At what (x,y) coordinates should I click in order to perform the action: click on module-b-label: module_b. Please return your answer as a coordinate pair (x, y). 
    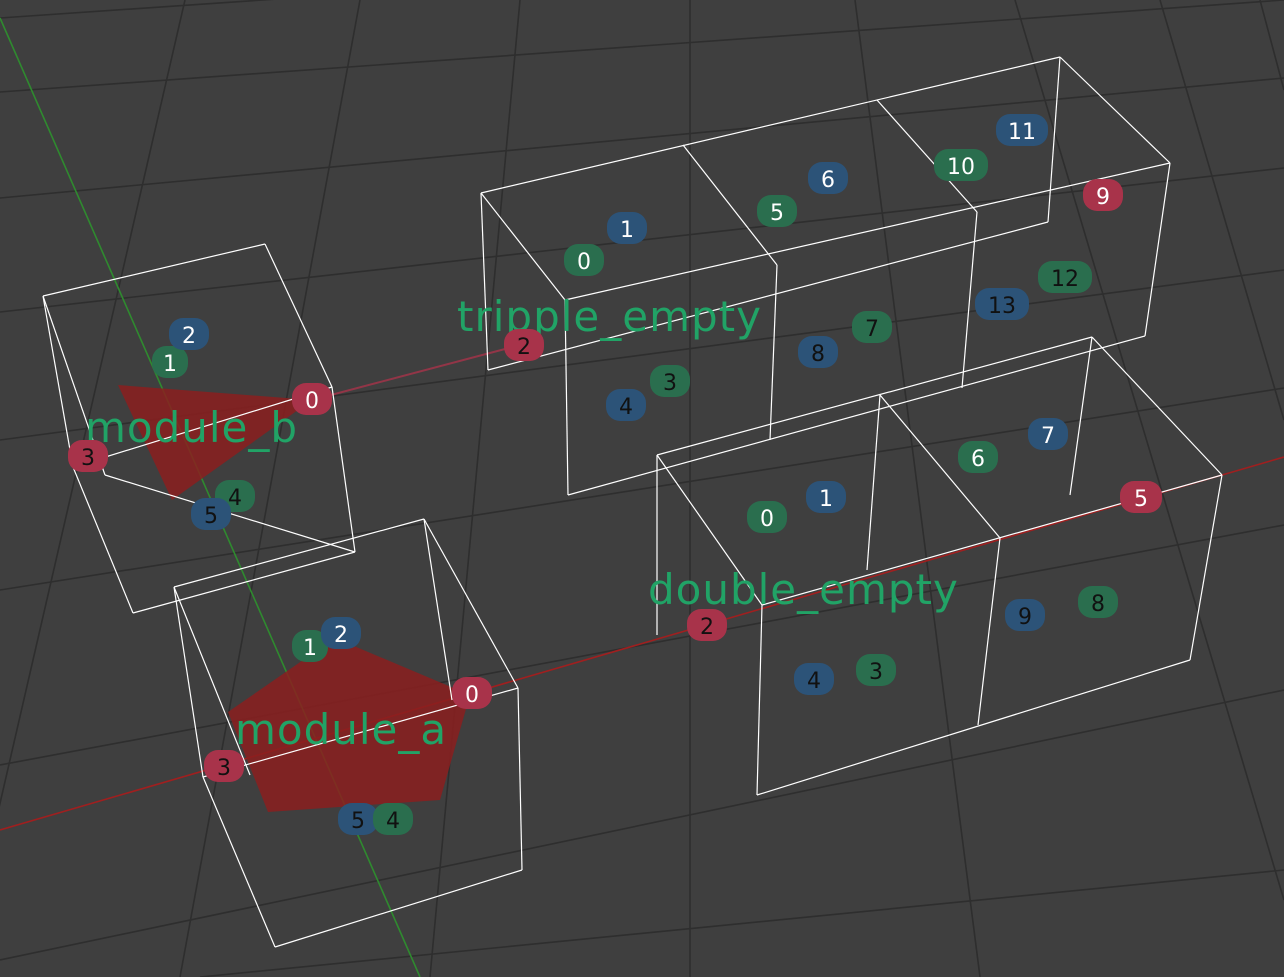
    Looking at the image, I should click on (191, 427).